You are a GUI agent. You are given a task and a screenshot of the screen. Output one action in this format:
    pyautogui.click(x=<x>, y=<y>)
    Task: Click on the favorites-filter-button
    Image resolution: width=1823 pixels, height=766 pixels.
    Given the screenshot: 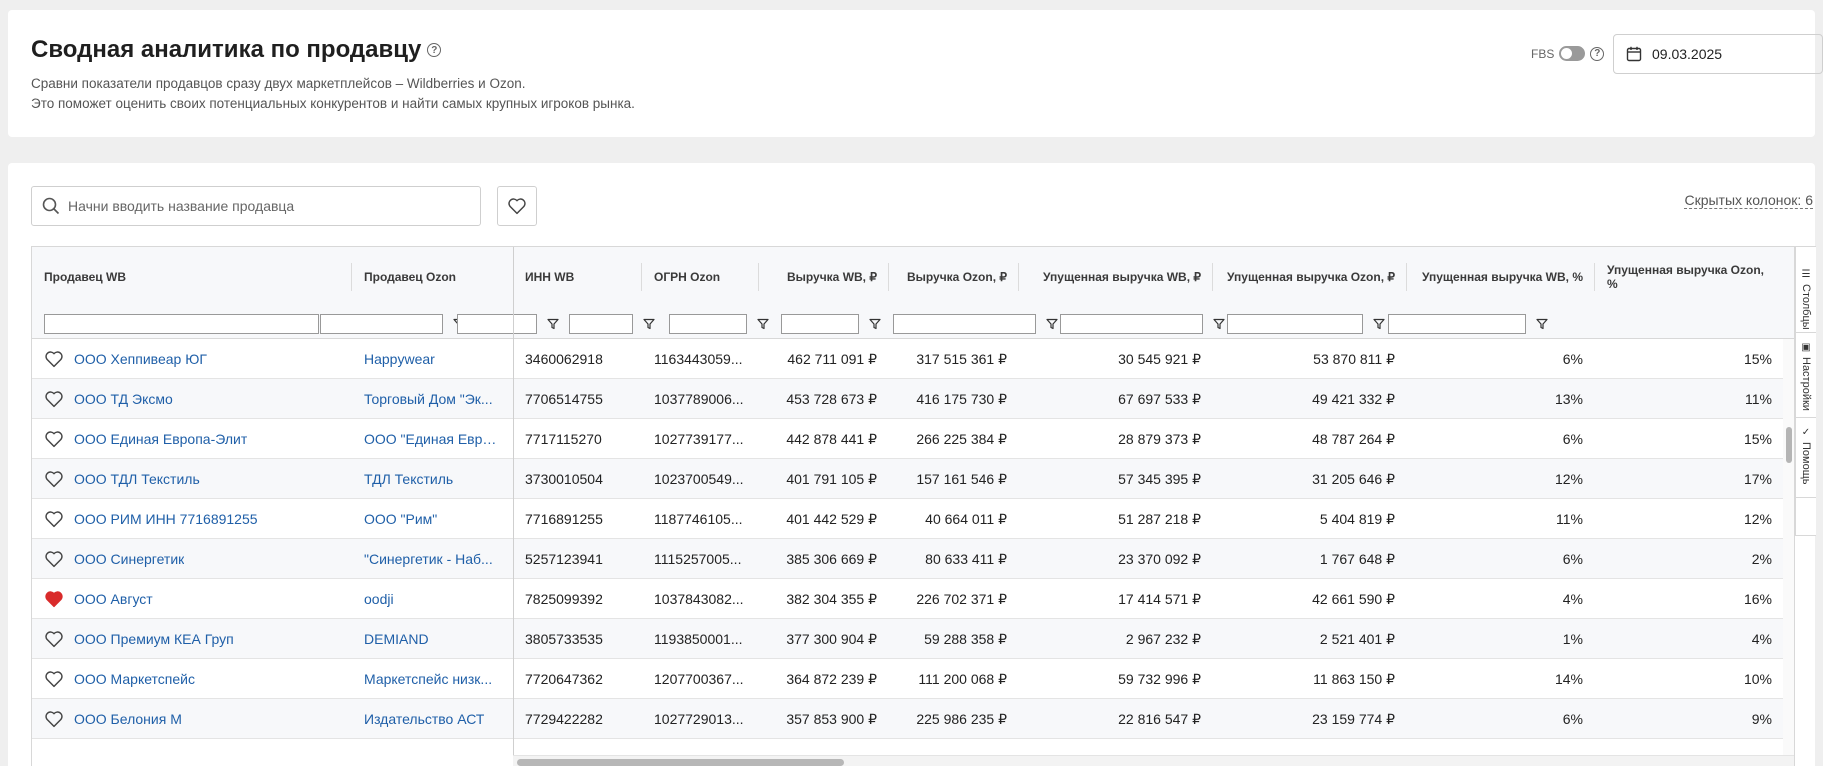 What is the action you would take?
    pyautogui.click(x=517, y=206)
    